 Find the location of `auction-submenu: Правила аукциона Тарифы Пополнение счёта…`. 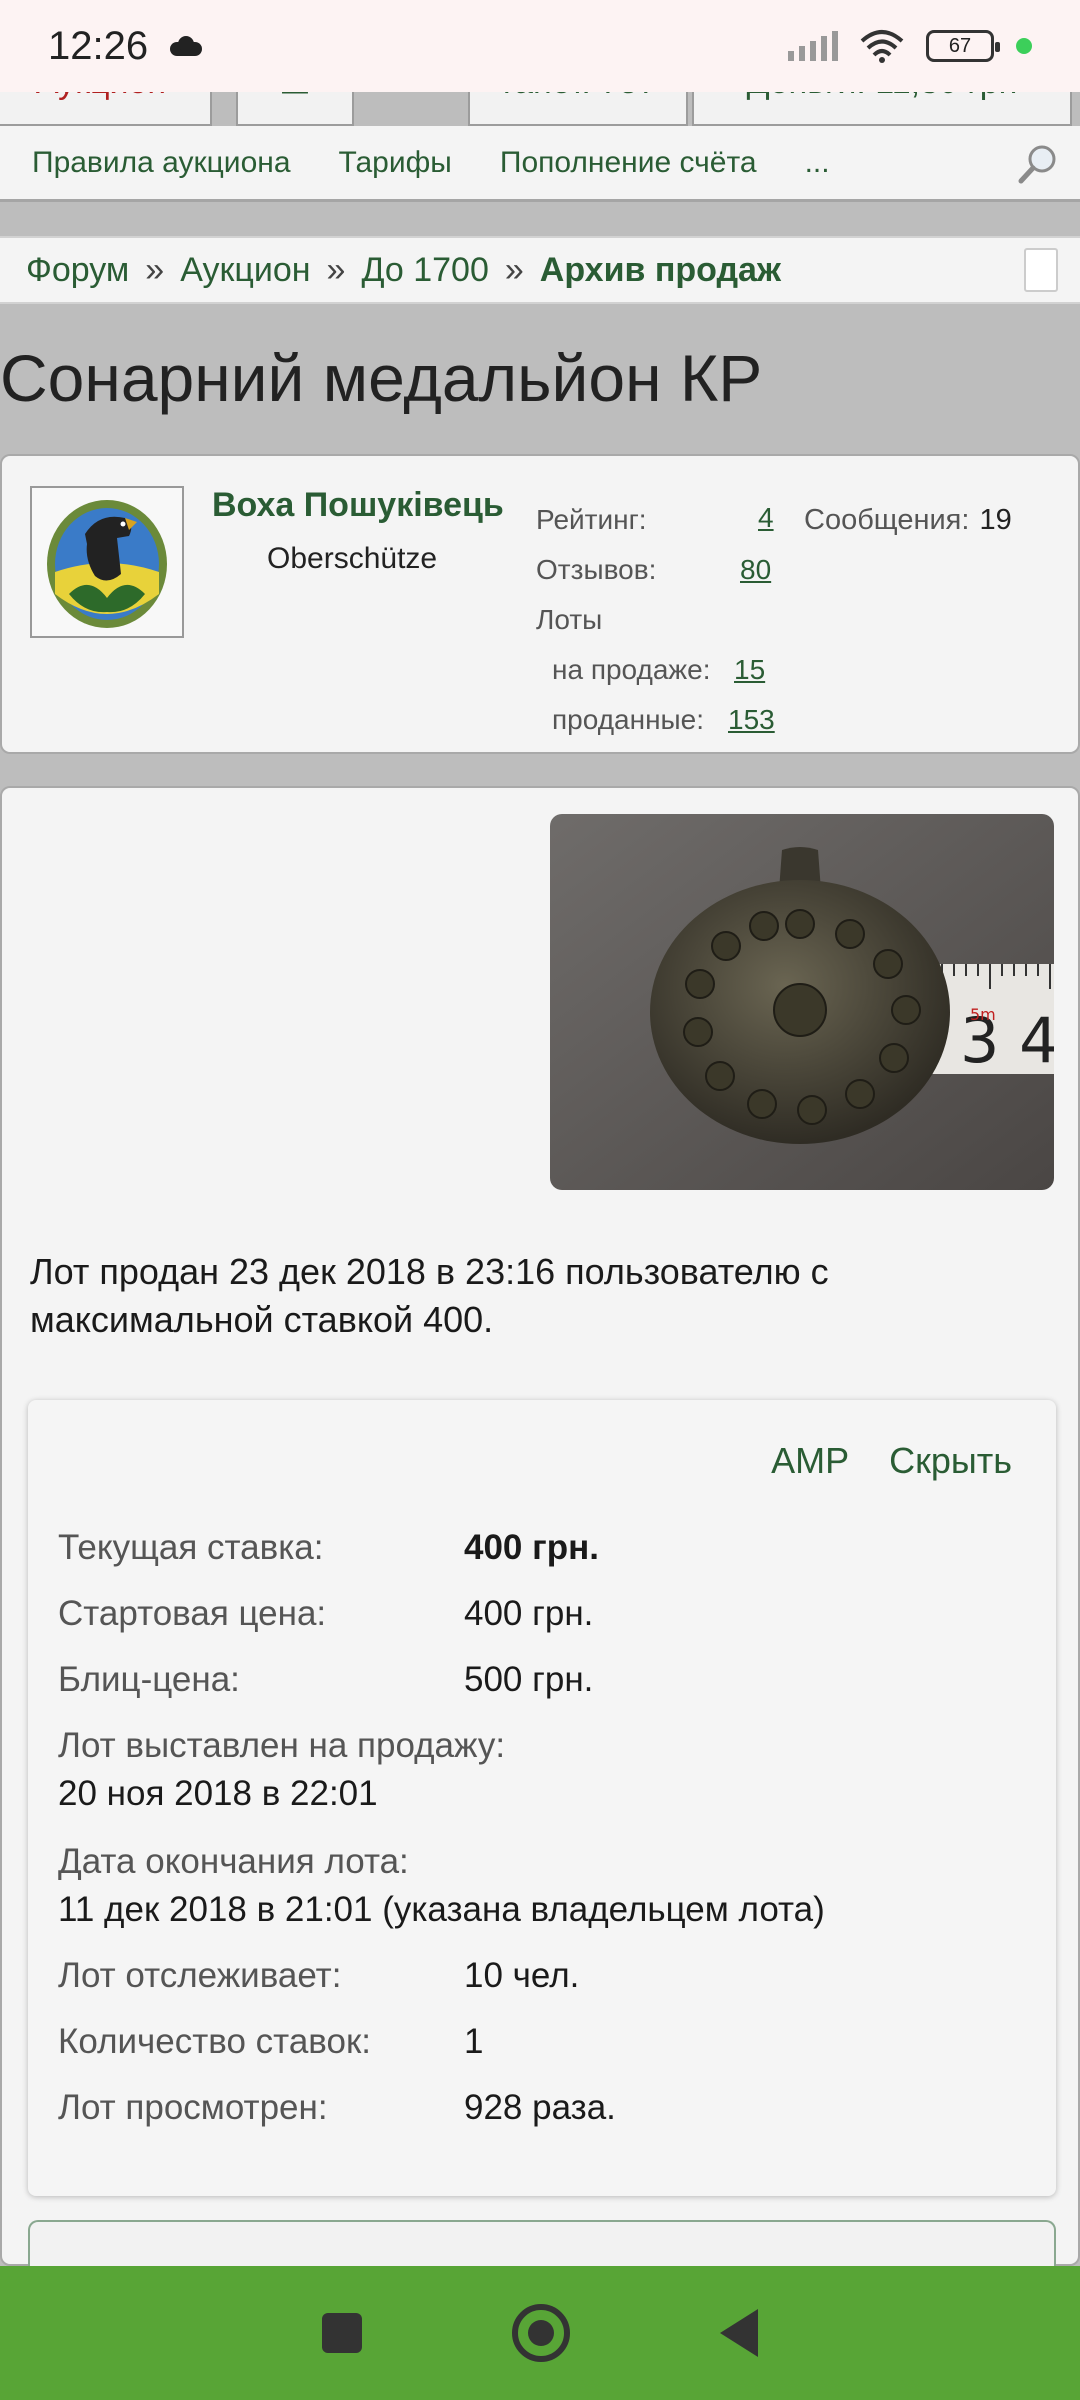

auction-submenu: Правила аукциона Тарифы Пополнение счёта… is located at coordinates (540, 164).